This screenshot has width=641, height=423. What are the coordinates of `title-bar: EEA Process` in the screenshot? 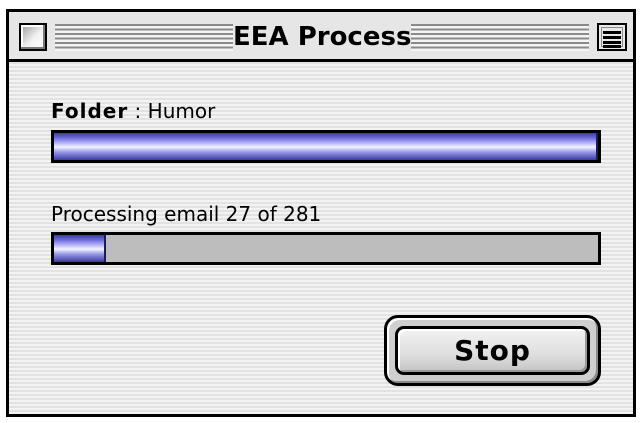 It's located at (321, 37).